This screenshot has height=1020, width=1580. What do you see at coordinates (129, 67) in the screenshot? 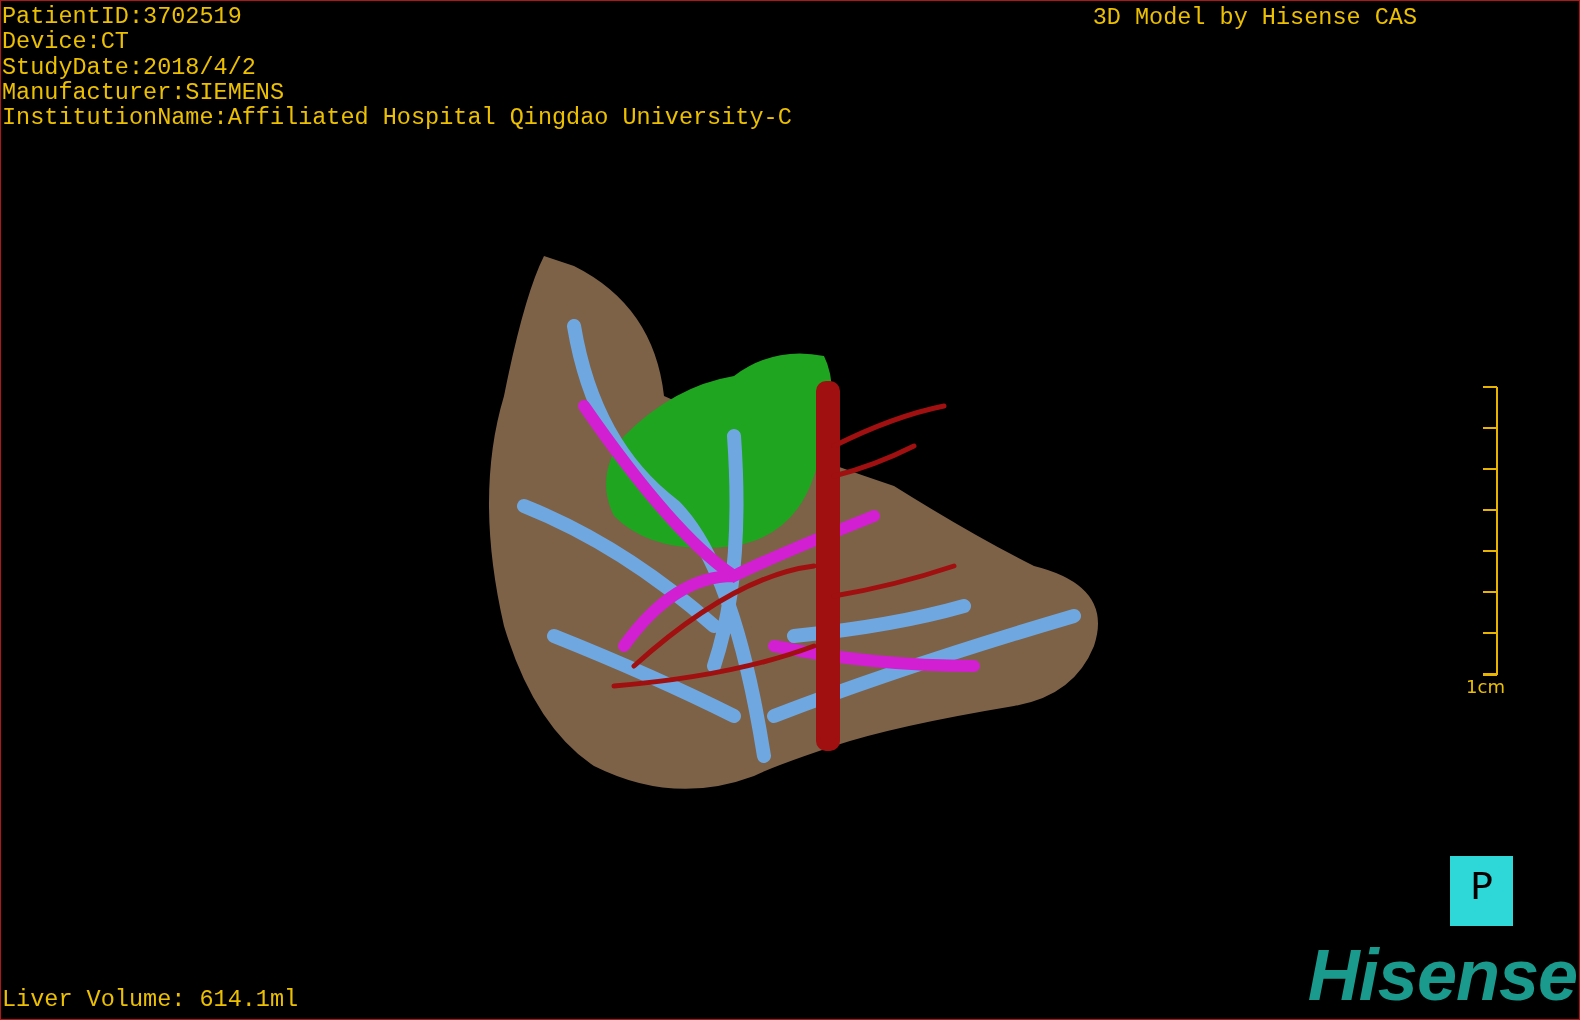
I see `patient-info-line: StudyDate:2018/4/2` at bounding box center [129, 67].